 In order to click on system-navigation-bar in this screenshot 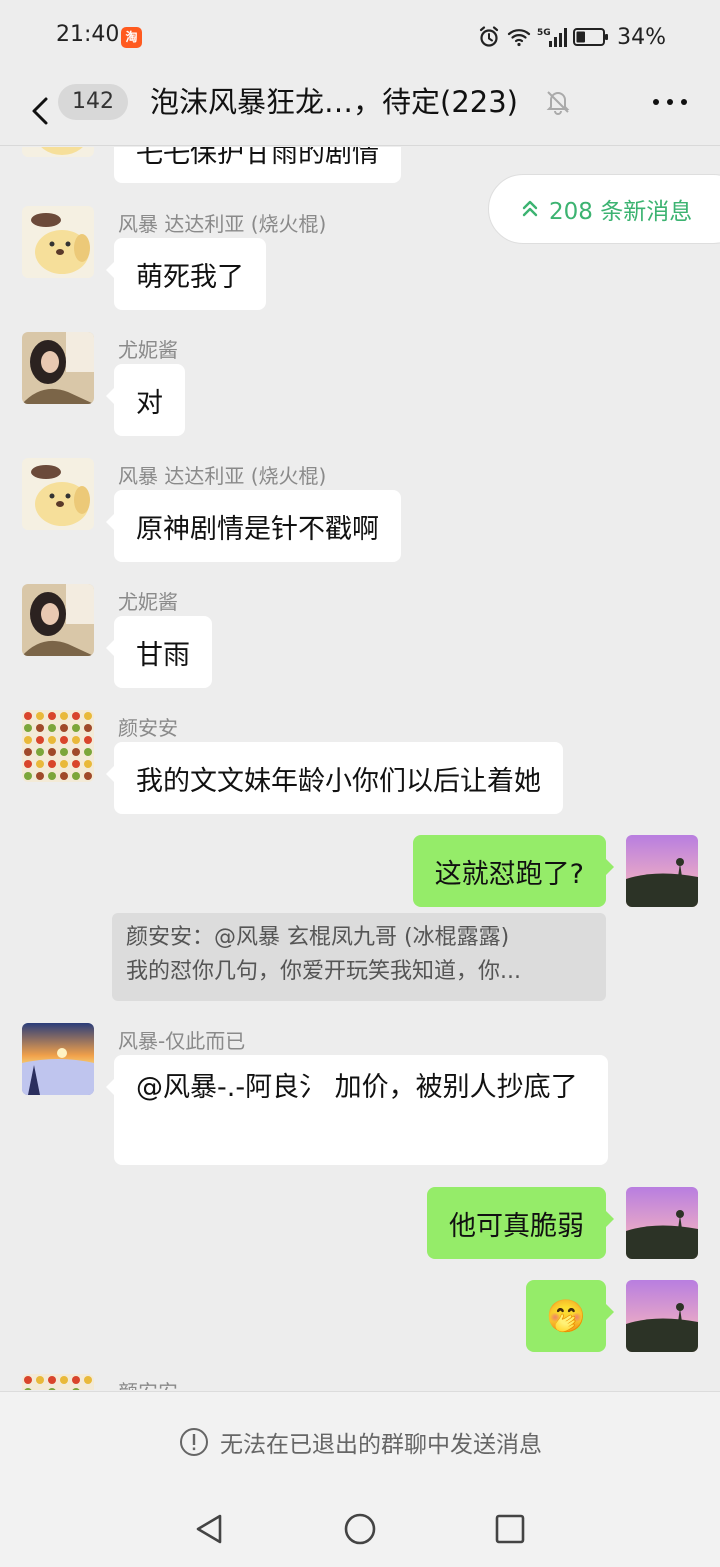, I will do `click(360, 1529)`.